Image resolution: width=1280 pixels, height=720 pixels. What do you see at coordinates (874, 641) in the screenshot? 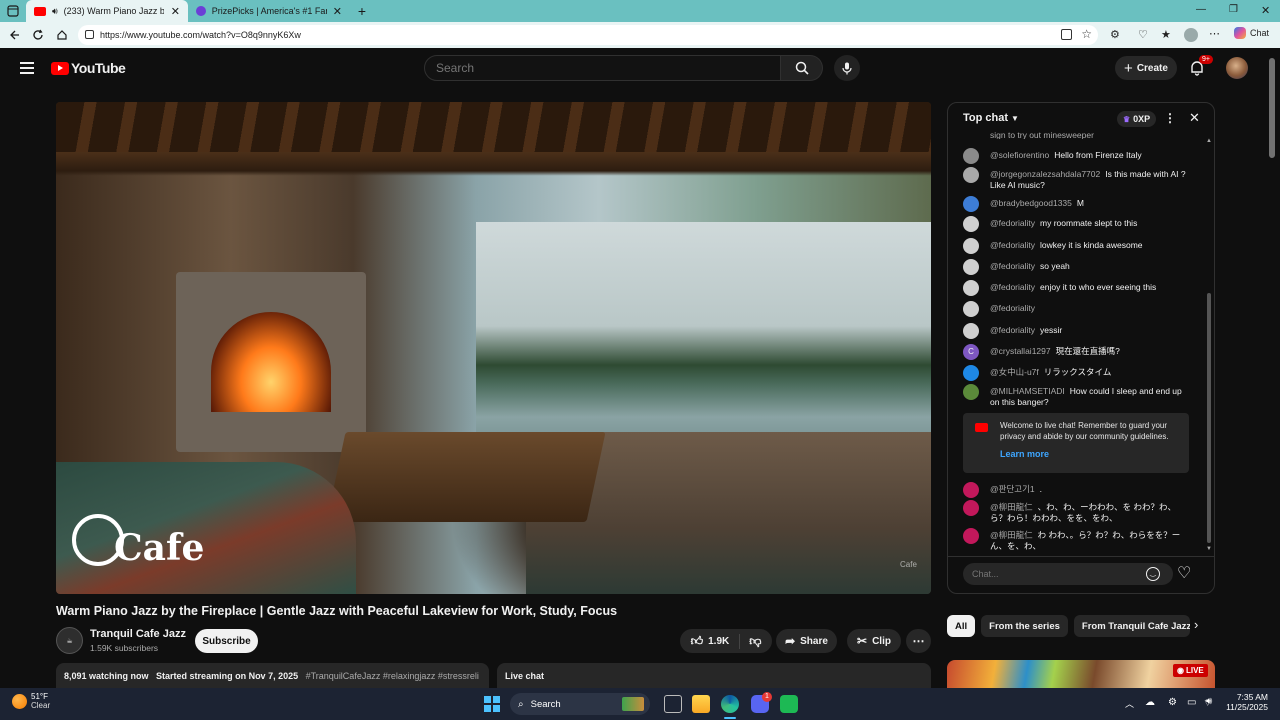
I see `clip-button: ✂ Clip` at bounding box center [874, 641].